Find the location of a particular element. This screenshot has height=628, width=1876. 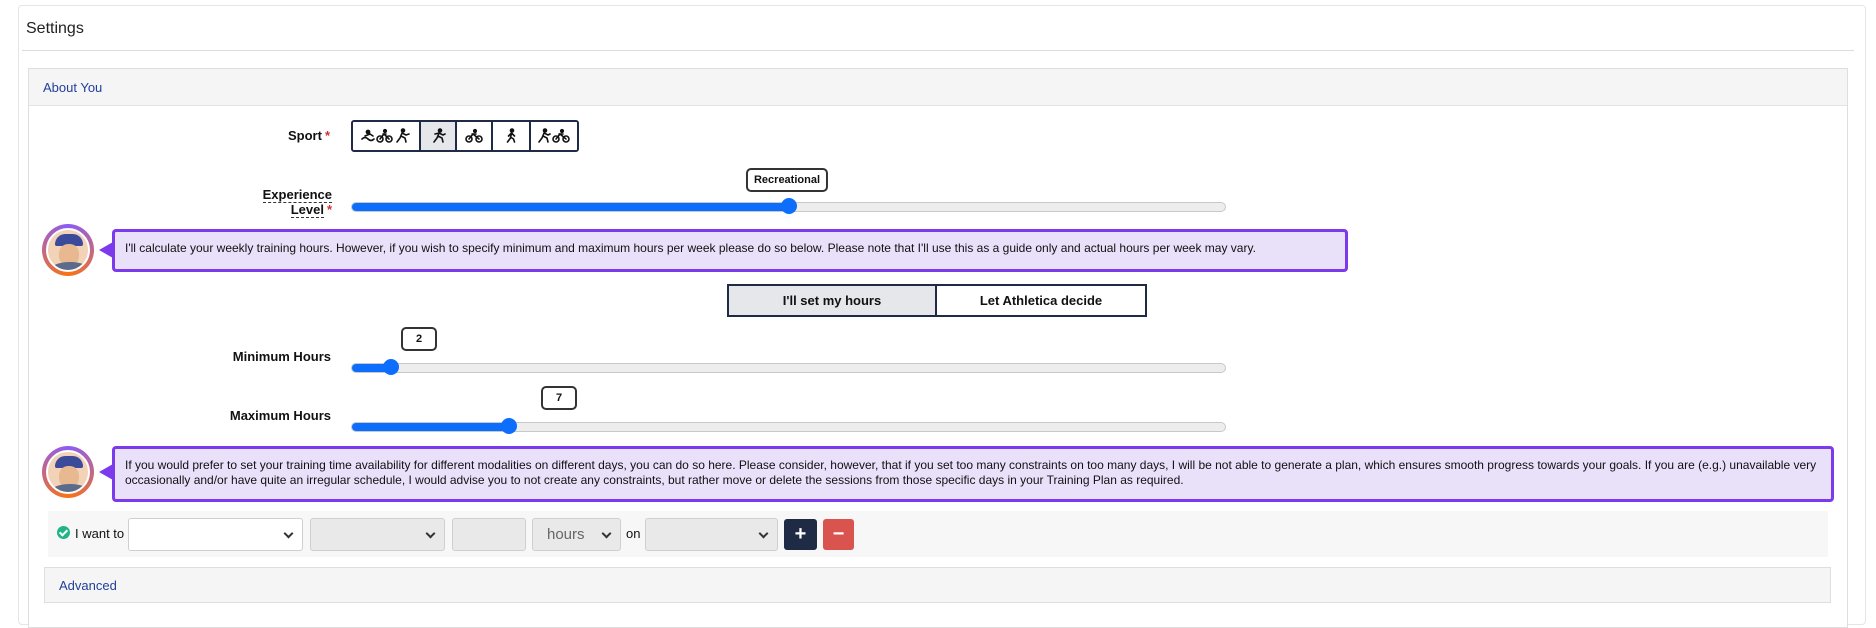

experience-level-label: Experience Level * is located at coordinates (277, 202).